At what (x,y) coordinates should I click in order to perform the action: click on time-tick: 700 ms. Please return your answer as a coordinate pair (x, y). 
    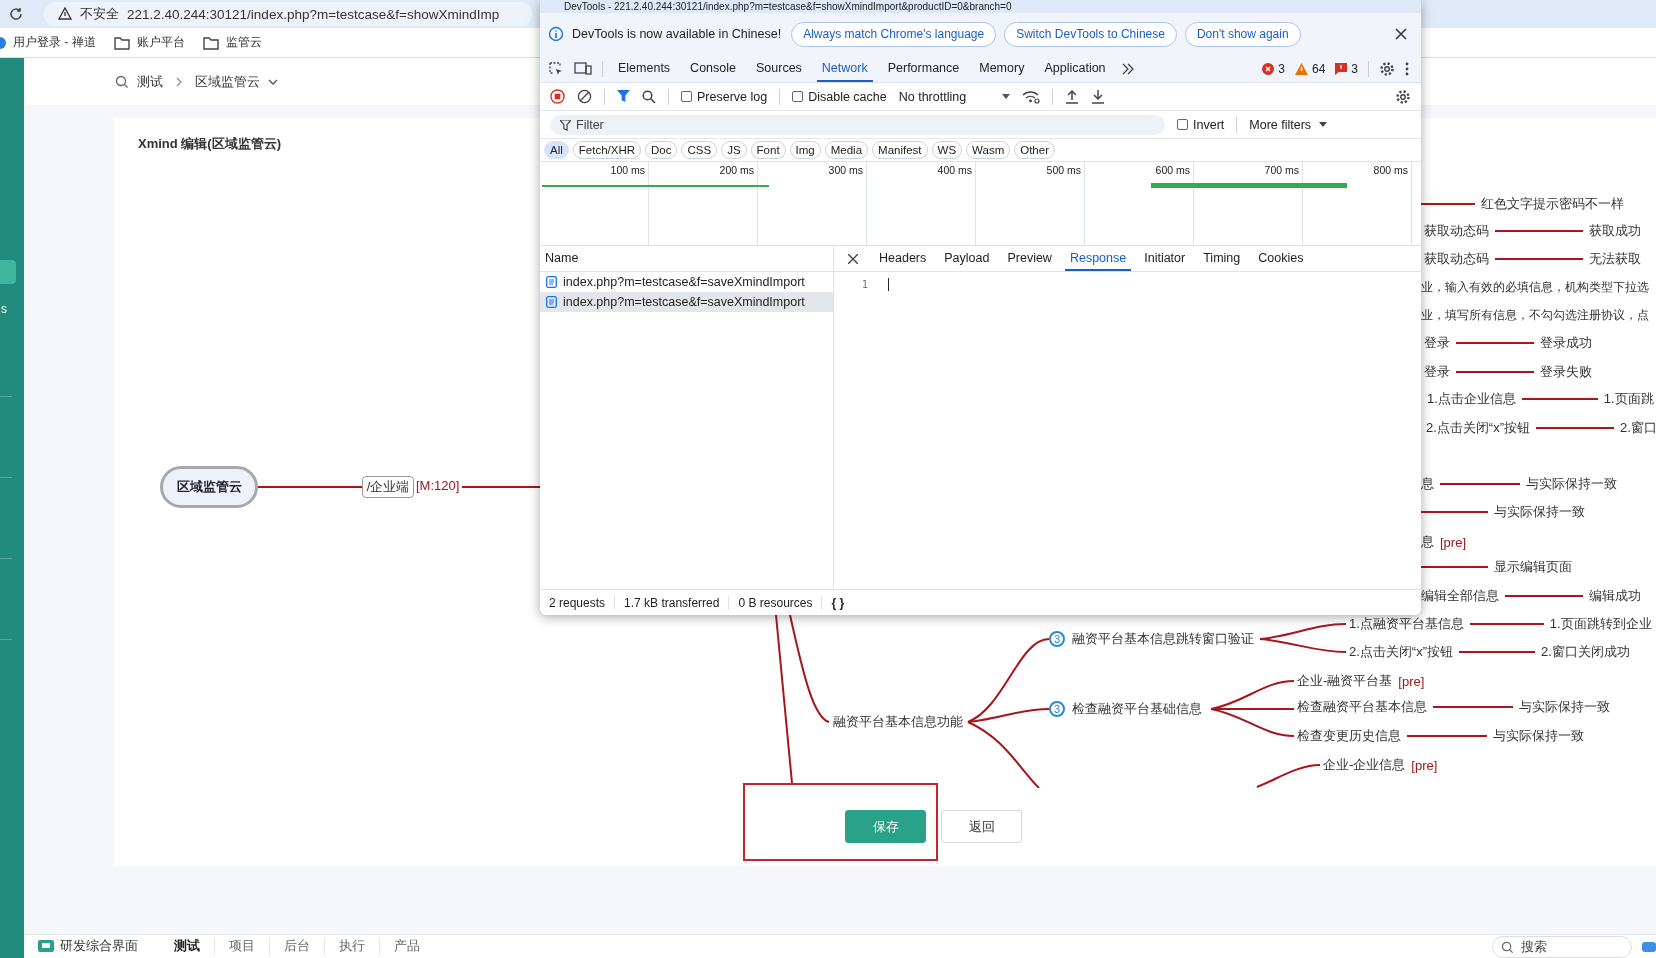
    Looking at the image, I should click on (1281, 170).